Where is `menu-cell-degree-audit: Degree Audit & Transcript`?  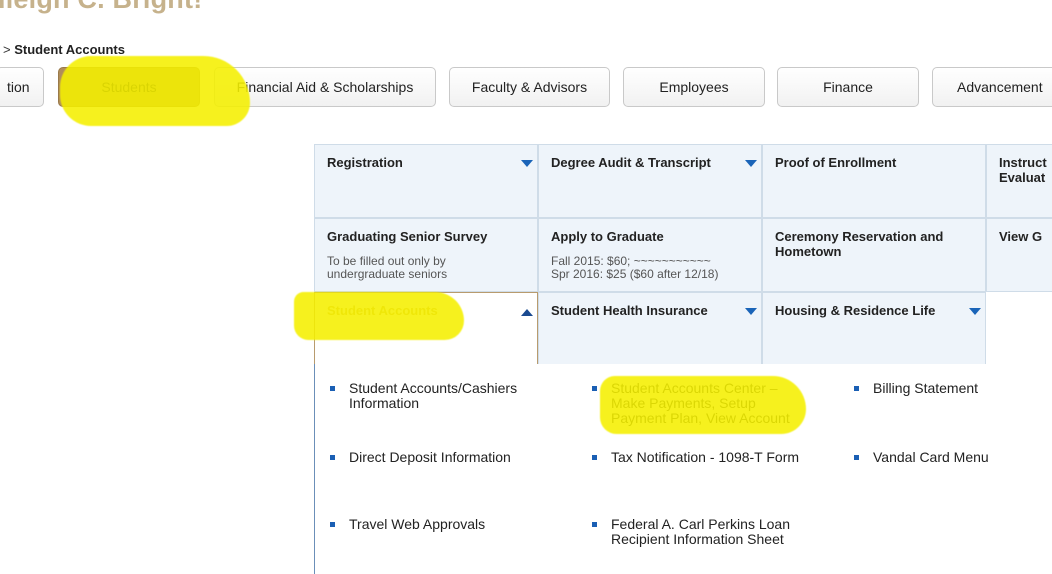 menu-cell-degree-audit: Degree Audit & Transcript is located at coordinates (650, 181).